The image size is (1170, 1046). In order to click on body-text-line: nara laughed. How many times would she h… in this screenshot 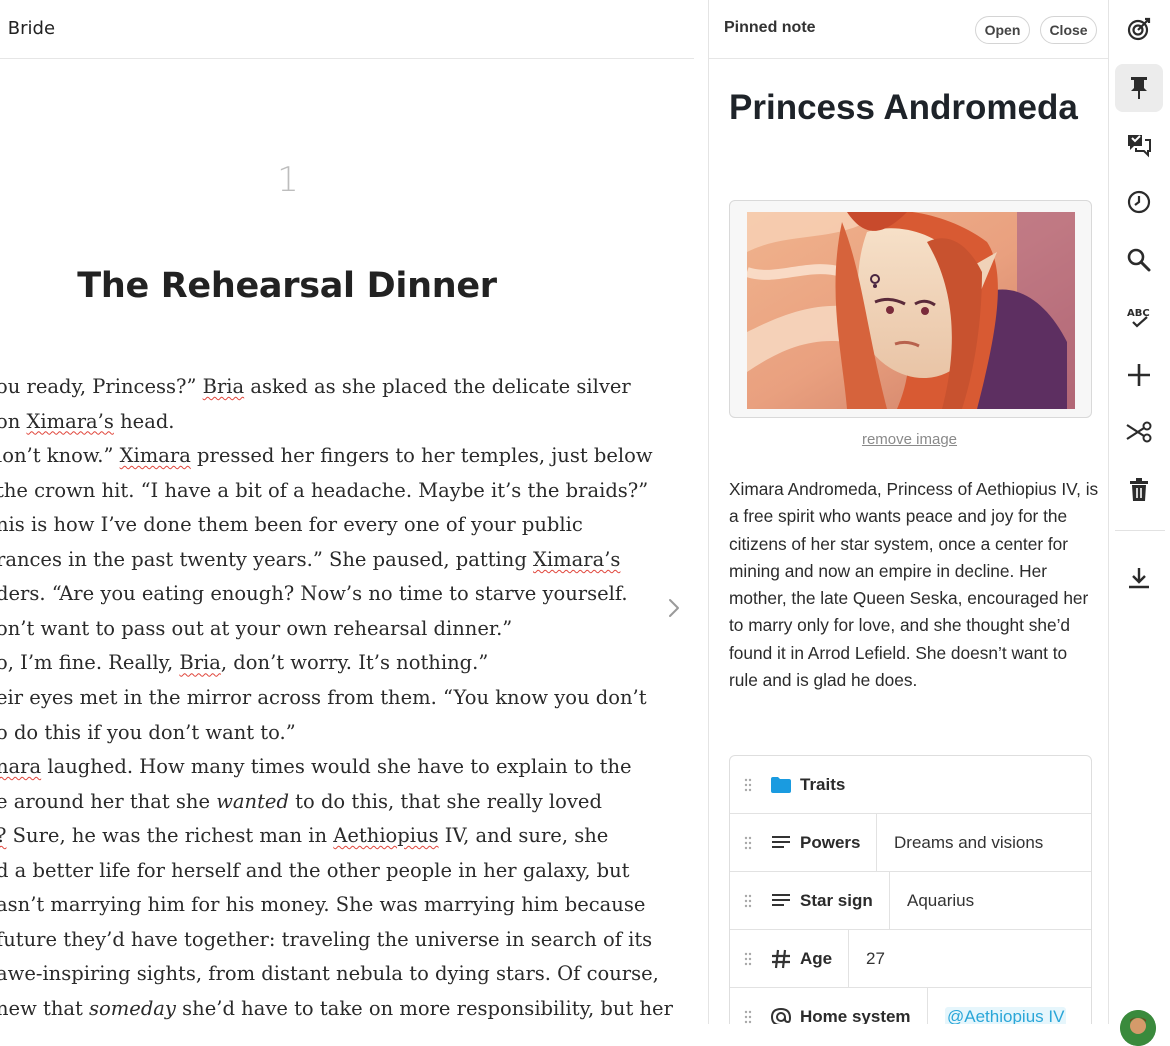, I will do `click(316, 767)`.